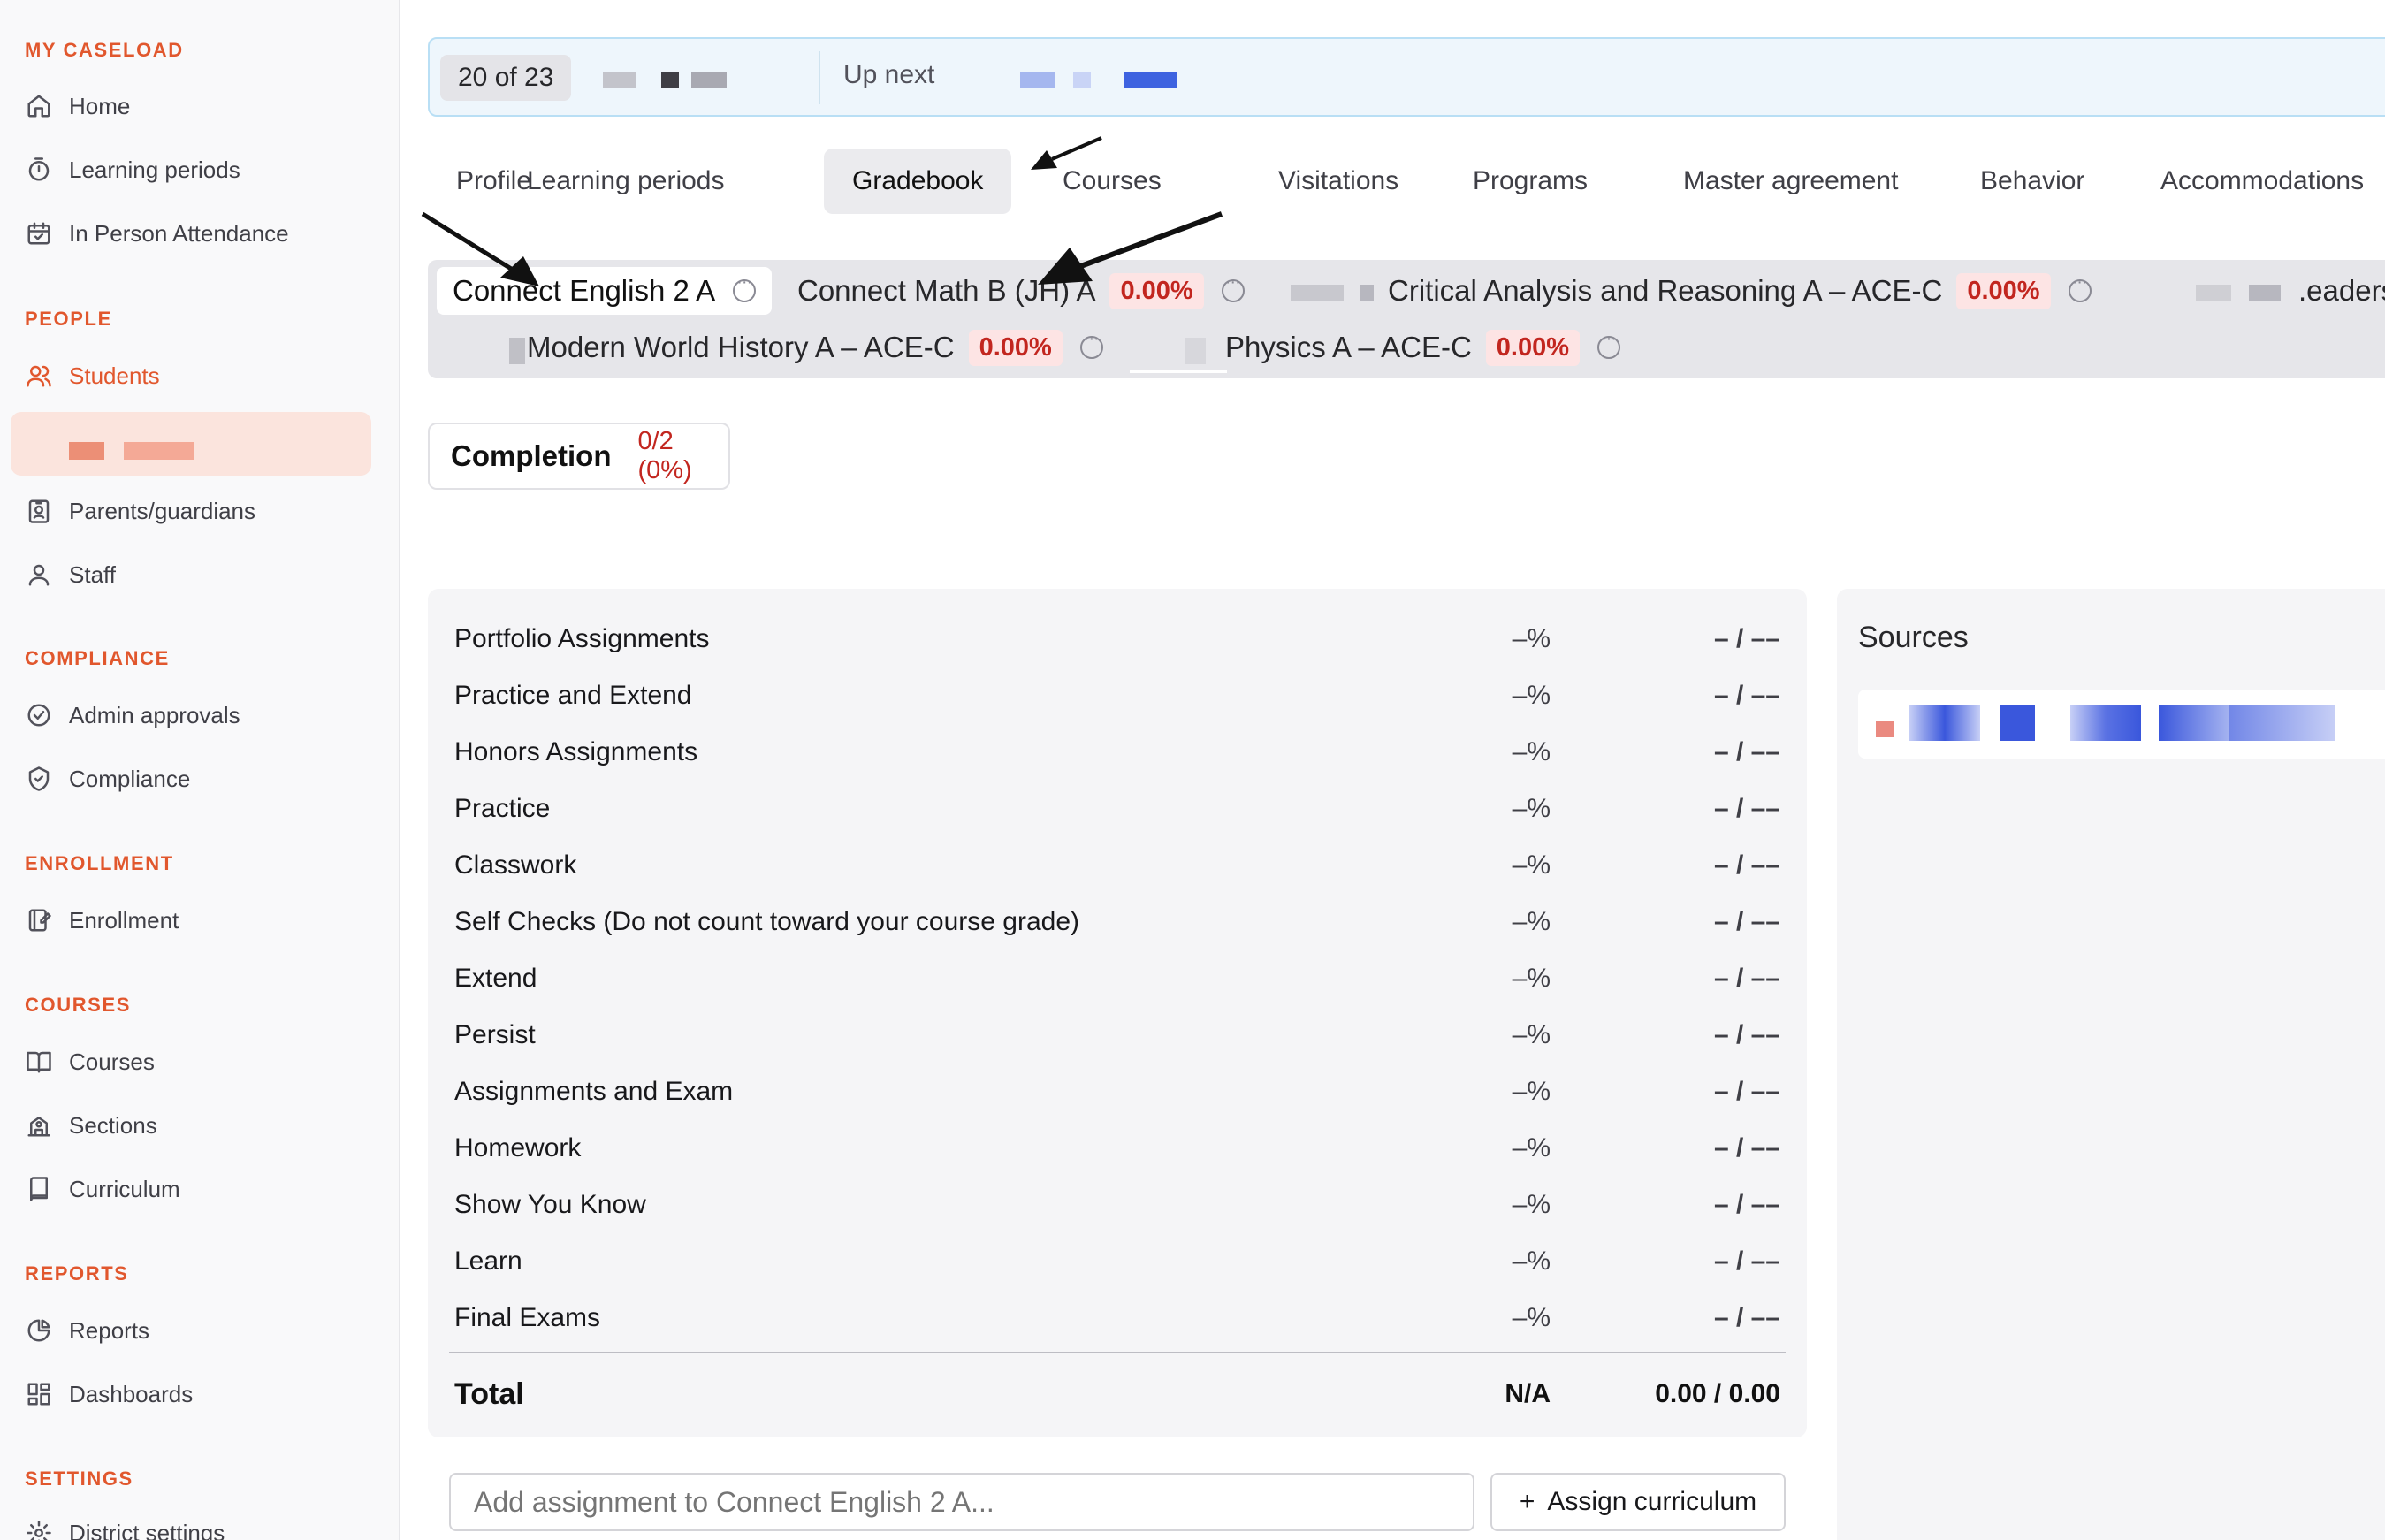 Image resolution: width=2385 pixels, height=1540 pixels. Describe the element at coordinates (163, 511) in the screenshot. I see `sidebar-item-label: Parents/guardians` at that location.